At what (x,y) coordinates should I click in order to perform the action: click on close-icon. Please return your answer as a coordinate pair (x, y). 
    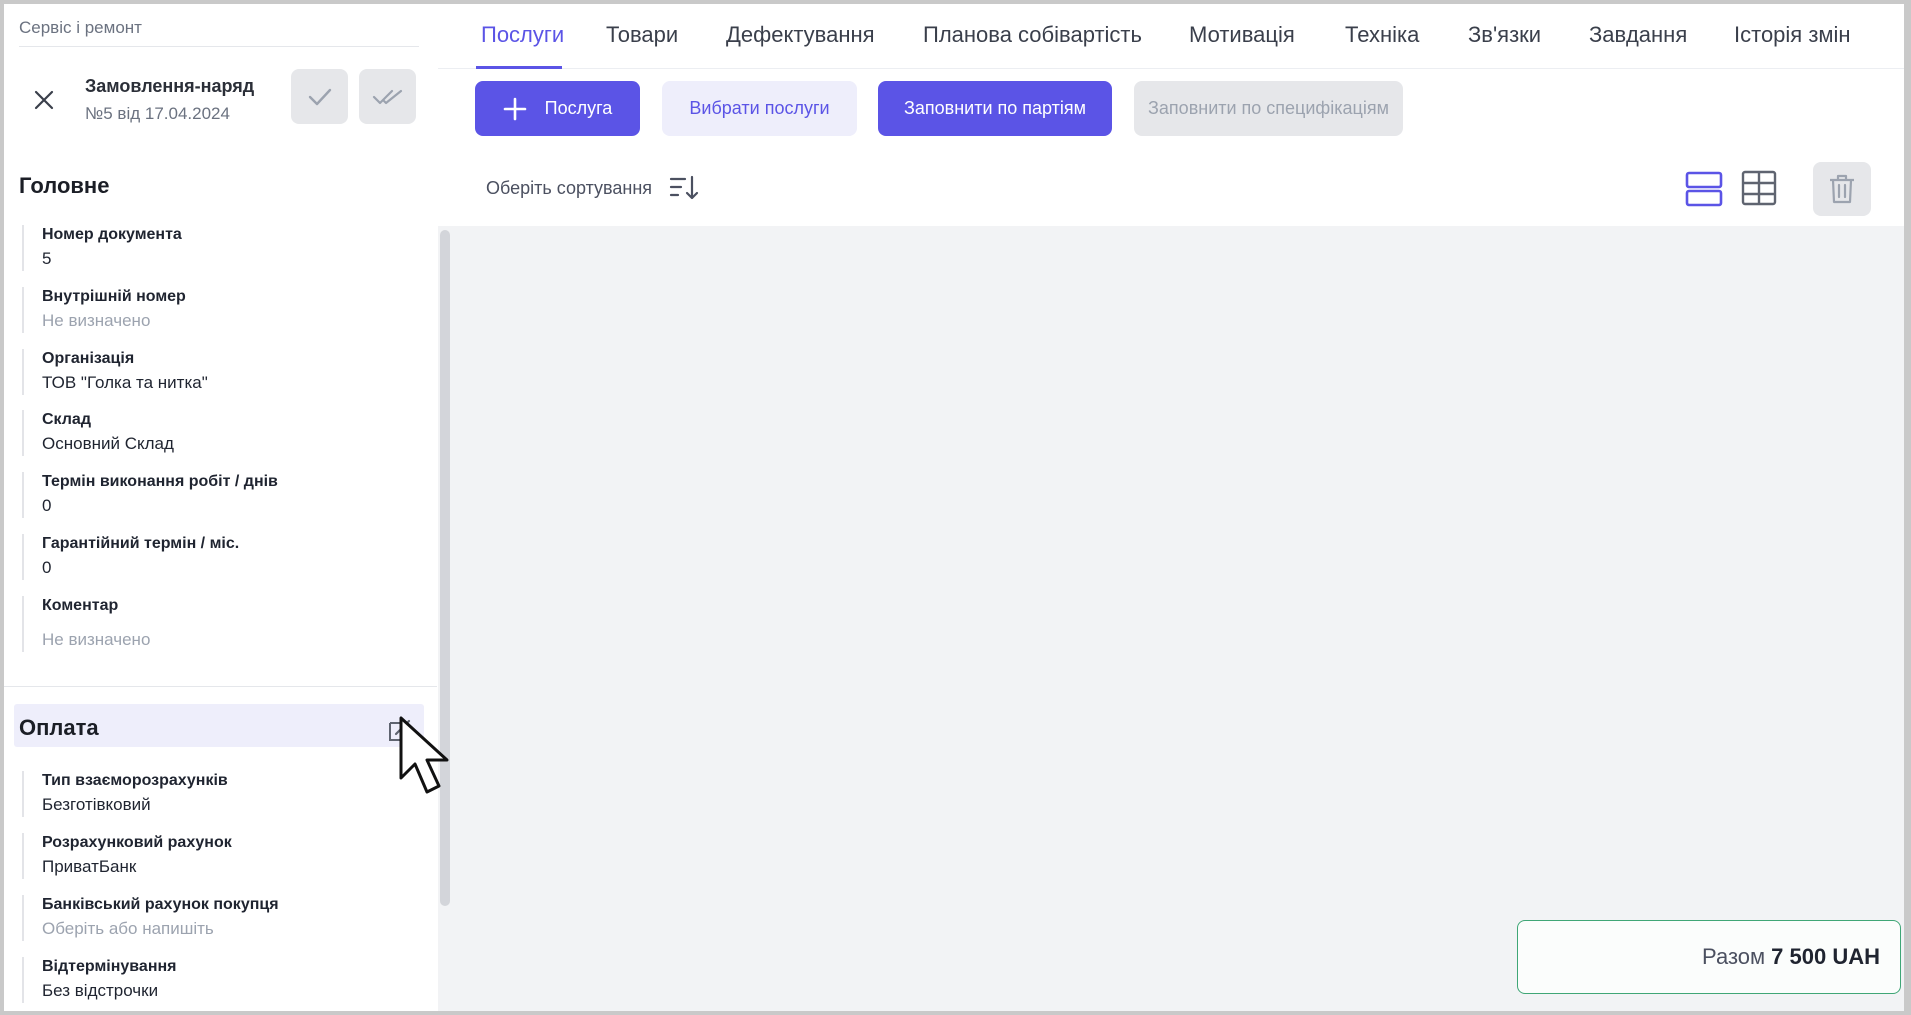
    Looking at the image, I should click on (44, 100).